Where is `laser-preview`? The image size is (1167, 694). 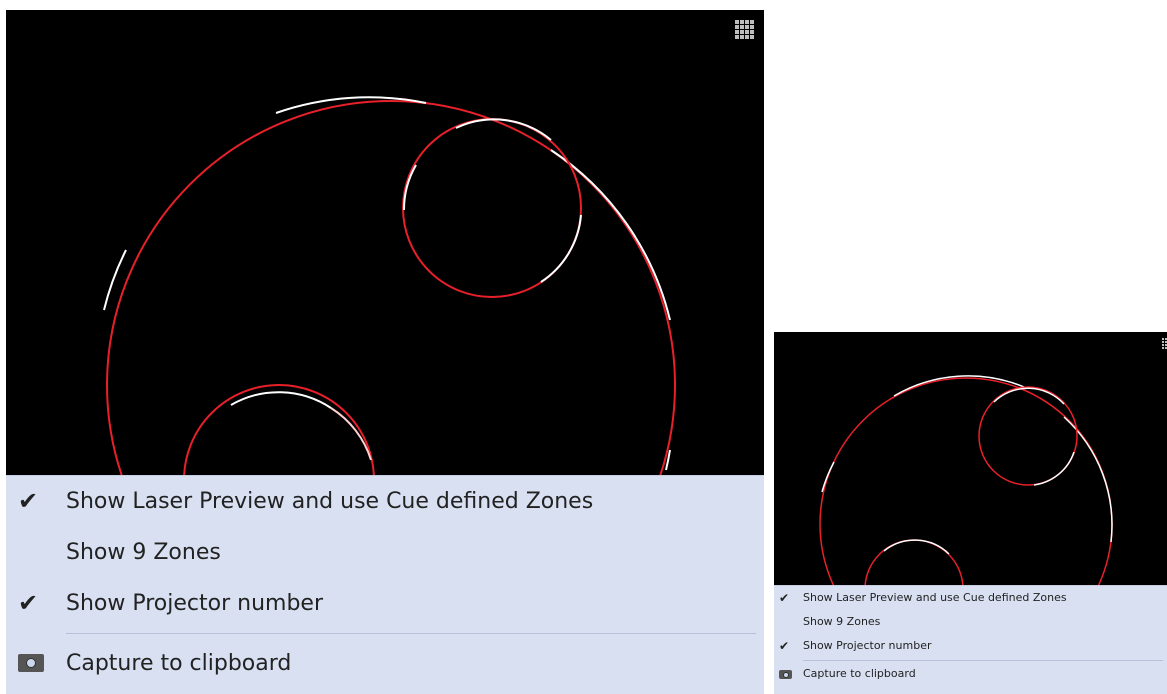
laser-preview is located at coordinates (970, 458).